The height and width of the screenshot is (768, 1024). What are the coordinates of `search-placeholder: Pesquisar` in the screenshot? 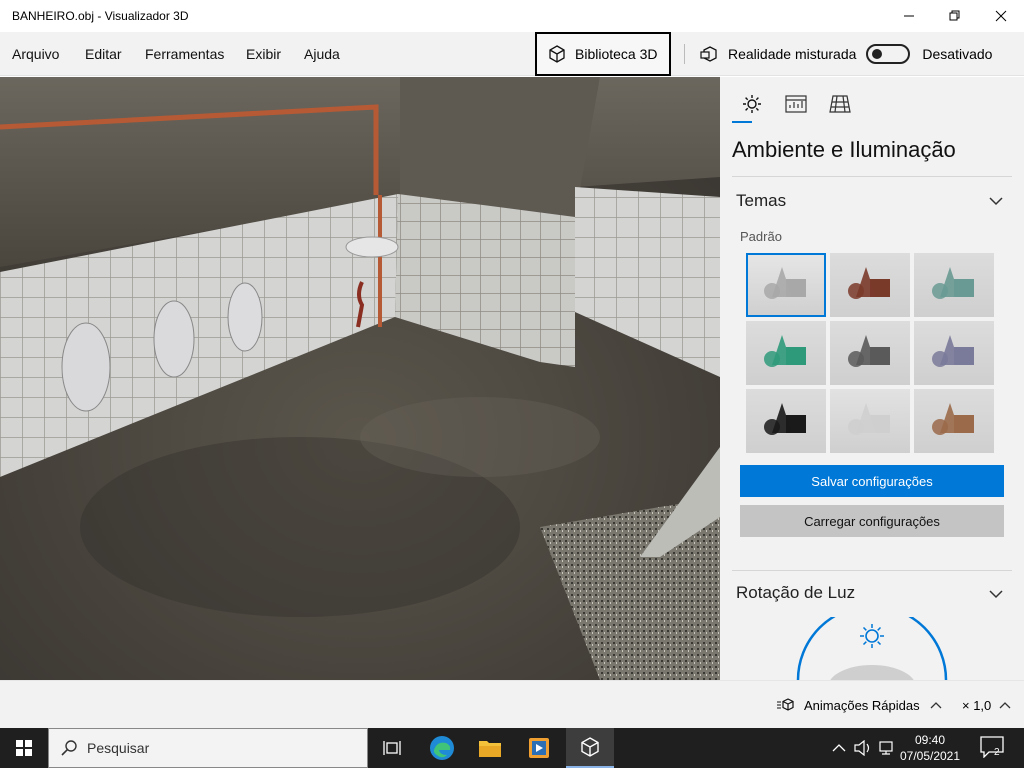 It's located at (118, 748).